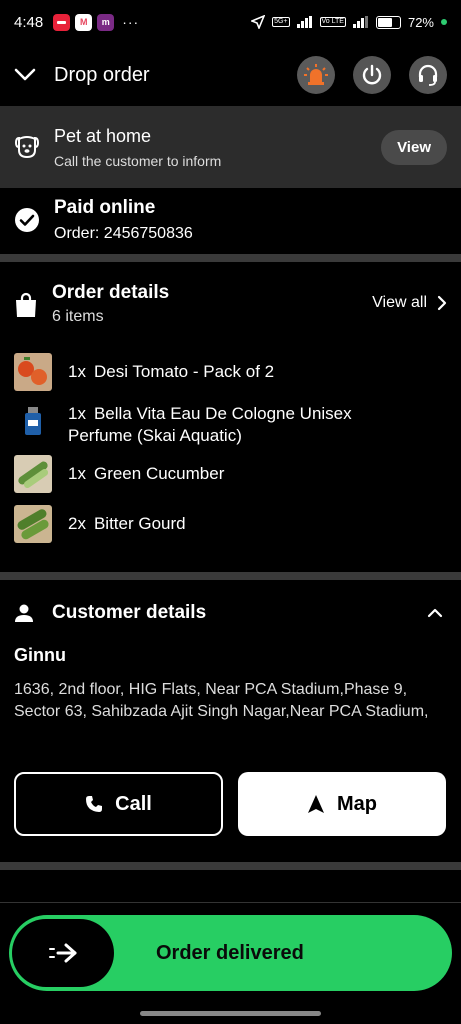  I want to click on view-all-label: View all, so click(399, 302).